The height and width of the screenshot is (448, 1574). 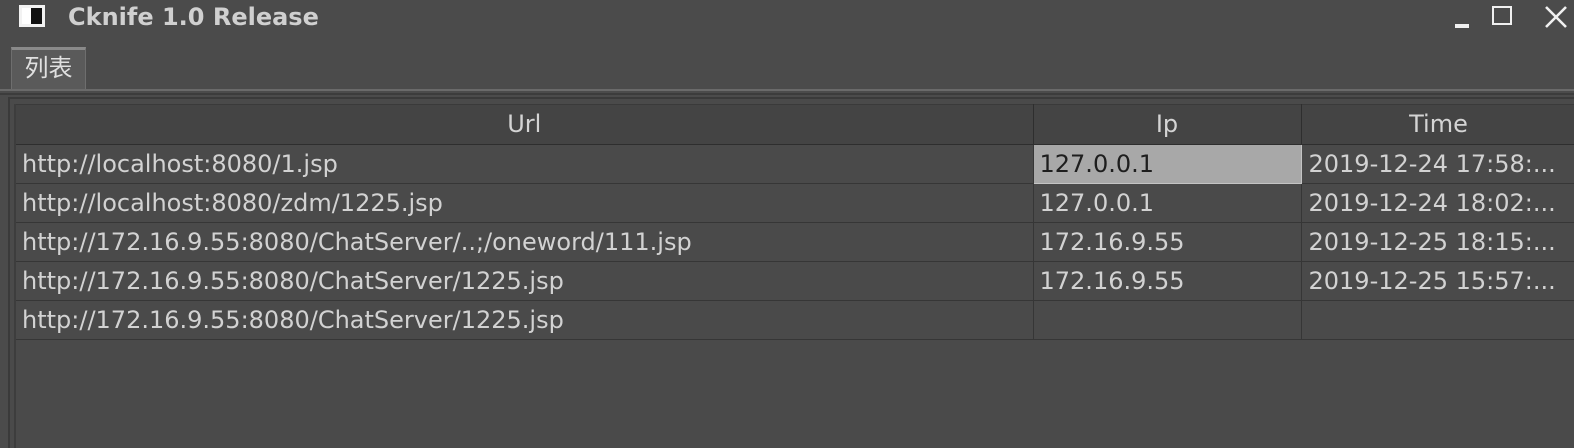 I want to click on table-header-row: Url Ip Time, so click(x=795, y=124).